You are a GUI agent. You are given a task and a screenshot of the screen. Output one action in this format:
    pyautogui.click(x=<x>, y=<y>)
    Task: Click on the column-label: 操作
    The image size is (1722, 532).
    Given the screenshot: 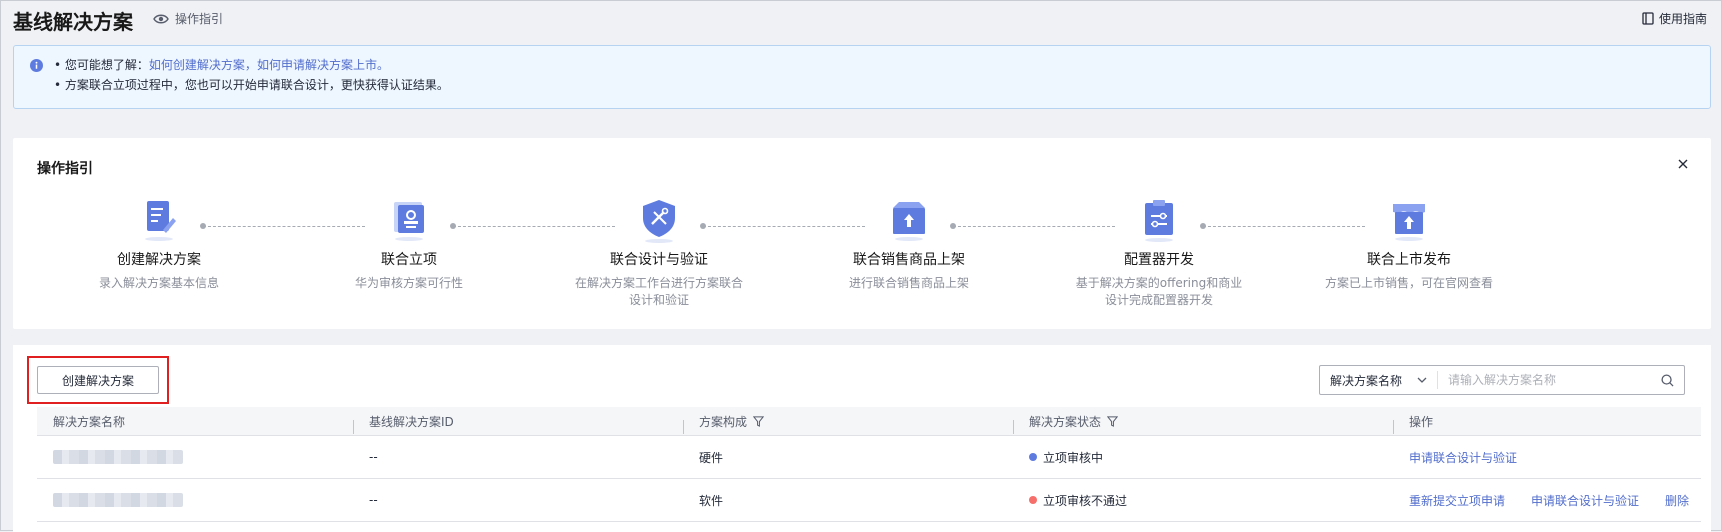 What is the action you would take?
    pyautogui.click(x=1421, y=421)
    